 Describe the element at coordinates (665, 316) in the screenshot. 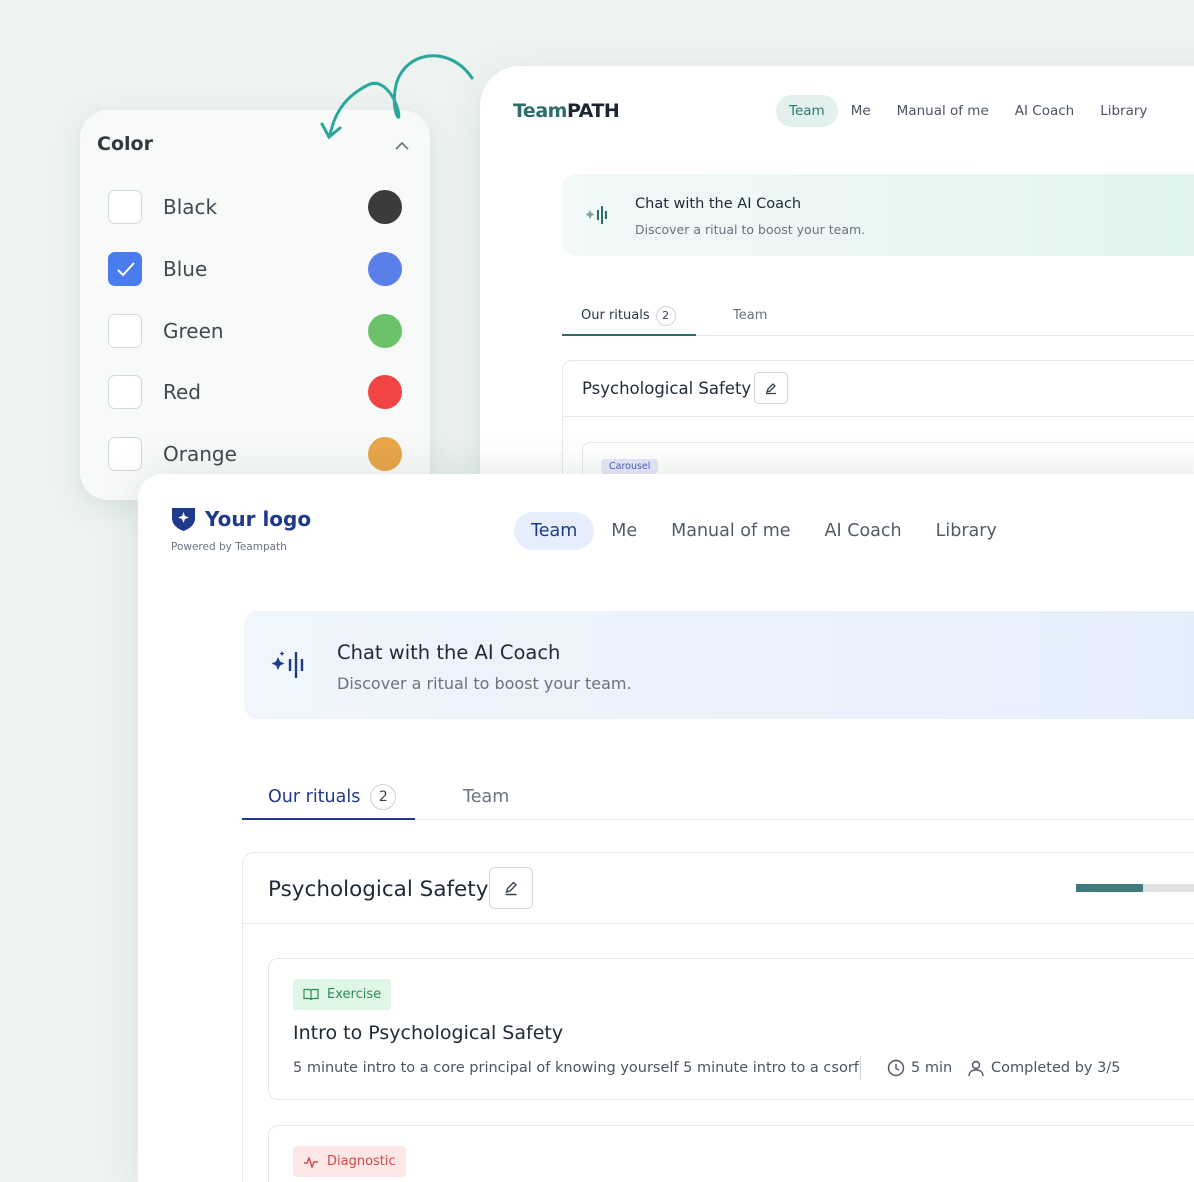

I see `tp-rituals-count: 2` at that location.